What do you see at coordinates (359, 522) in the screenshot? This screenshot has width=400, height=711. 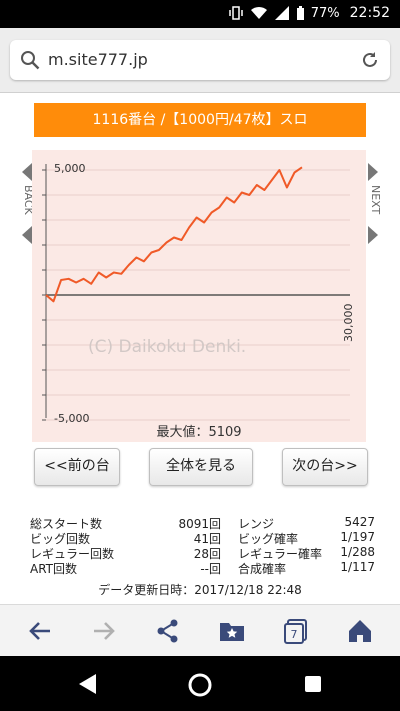 I see `stat-value: 5427` at bounding box center [359, 522].